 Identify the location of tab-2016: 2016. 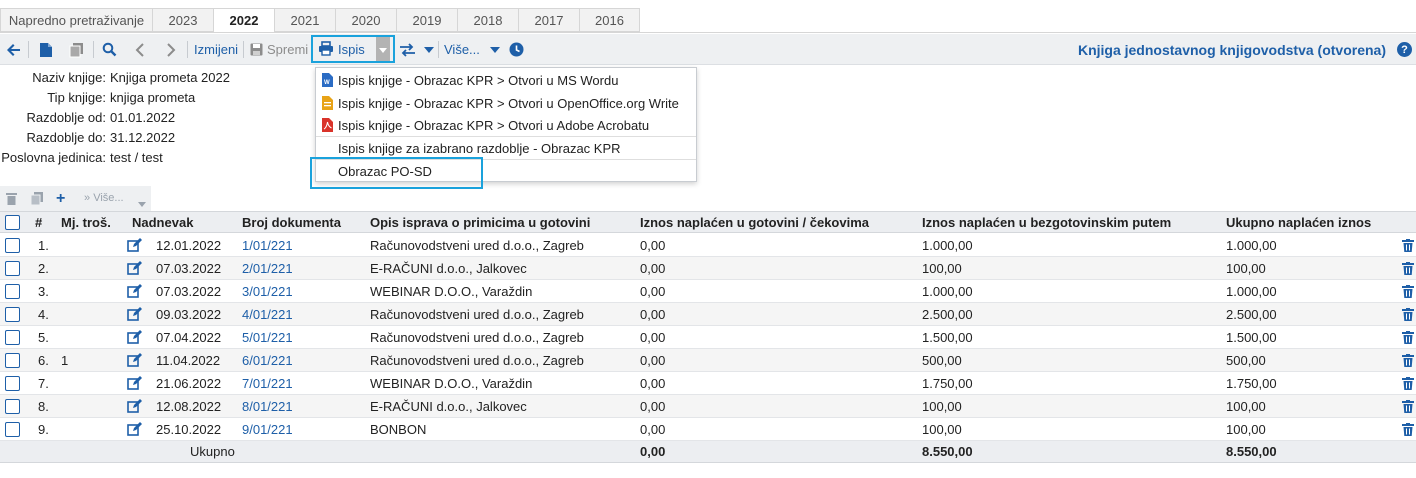
(609, 20).